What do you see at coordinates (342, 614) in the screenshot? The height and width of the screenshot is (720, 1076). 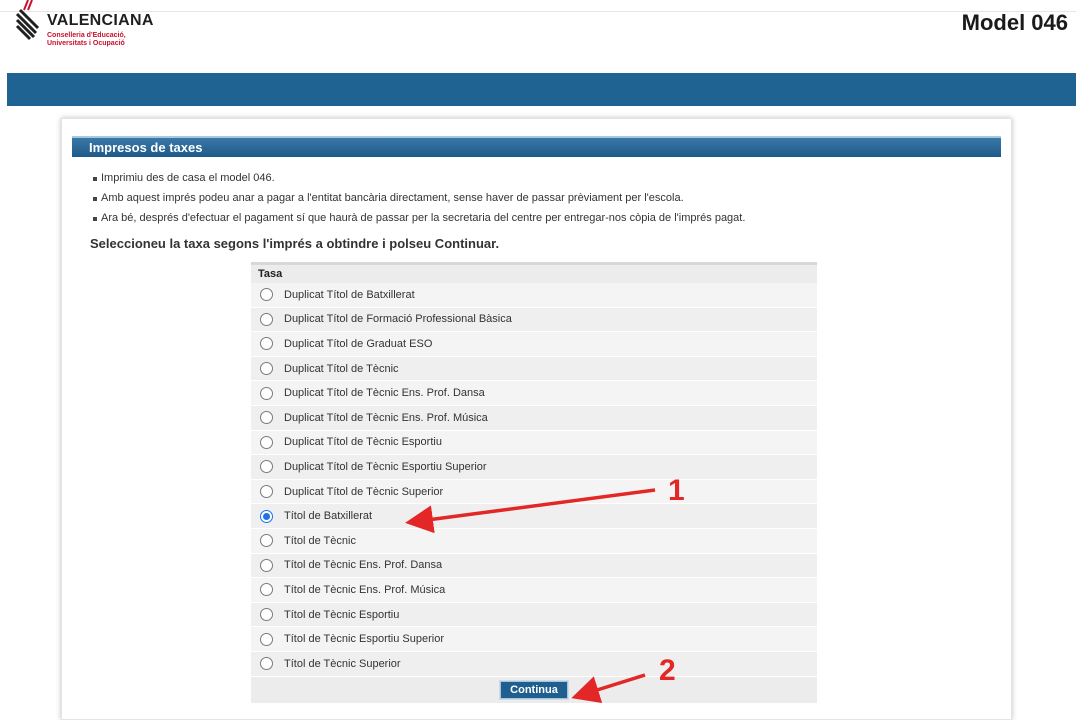 I see `tasa-option-label: Títol de Tècnic Esportiu` at bounding box center [342, 614].